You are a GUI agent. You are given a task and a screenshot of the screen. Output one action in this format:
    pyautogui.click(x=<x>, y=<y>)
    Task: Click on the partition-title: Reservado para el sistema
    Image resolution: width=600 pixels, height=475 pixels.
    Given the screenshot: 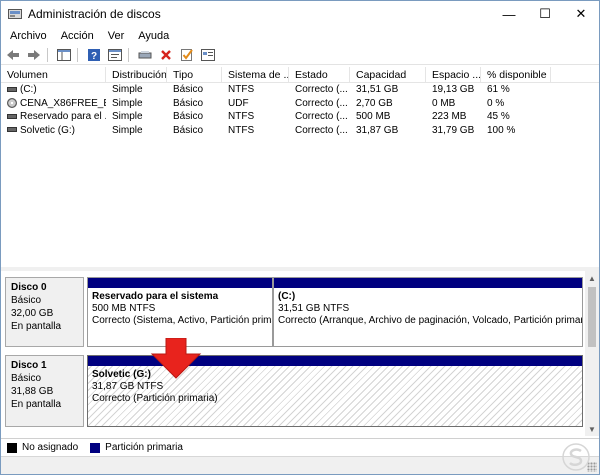 What is the action you would take?
    pyautogui.click(x=155, y=296)
    